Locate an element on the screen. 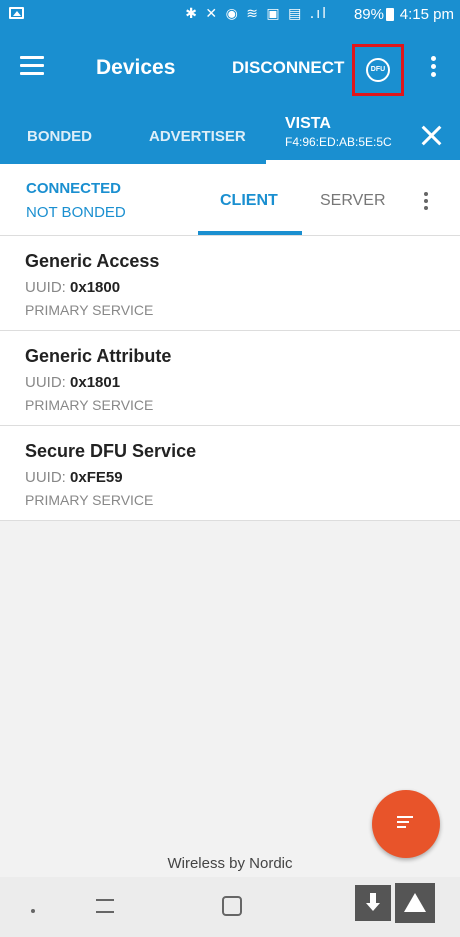 The width and height of the screenshot is (460, 937). close-icon is located at coordinates (431, 135).